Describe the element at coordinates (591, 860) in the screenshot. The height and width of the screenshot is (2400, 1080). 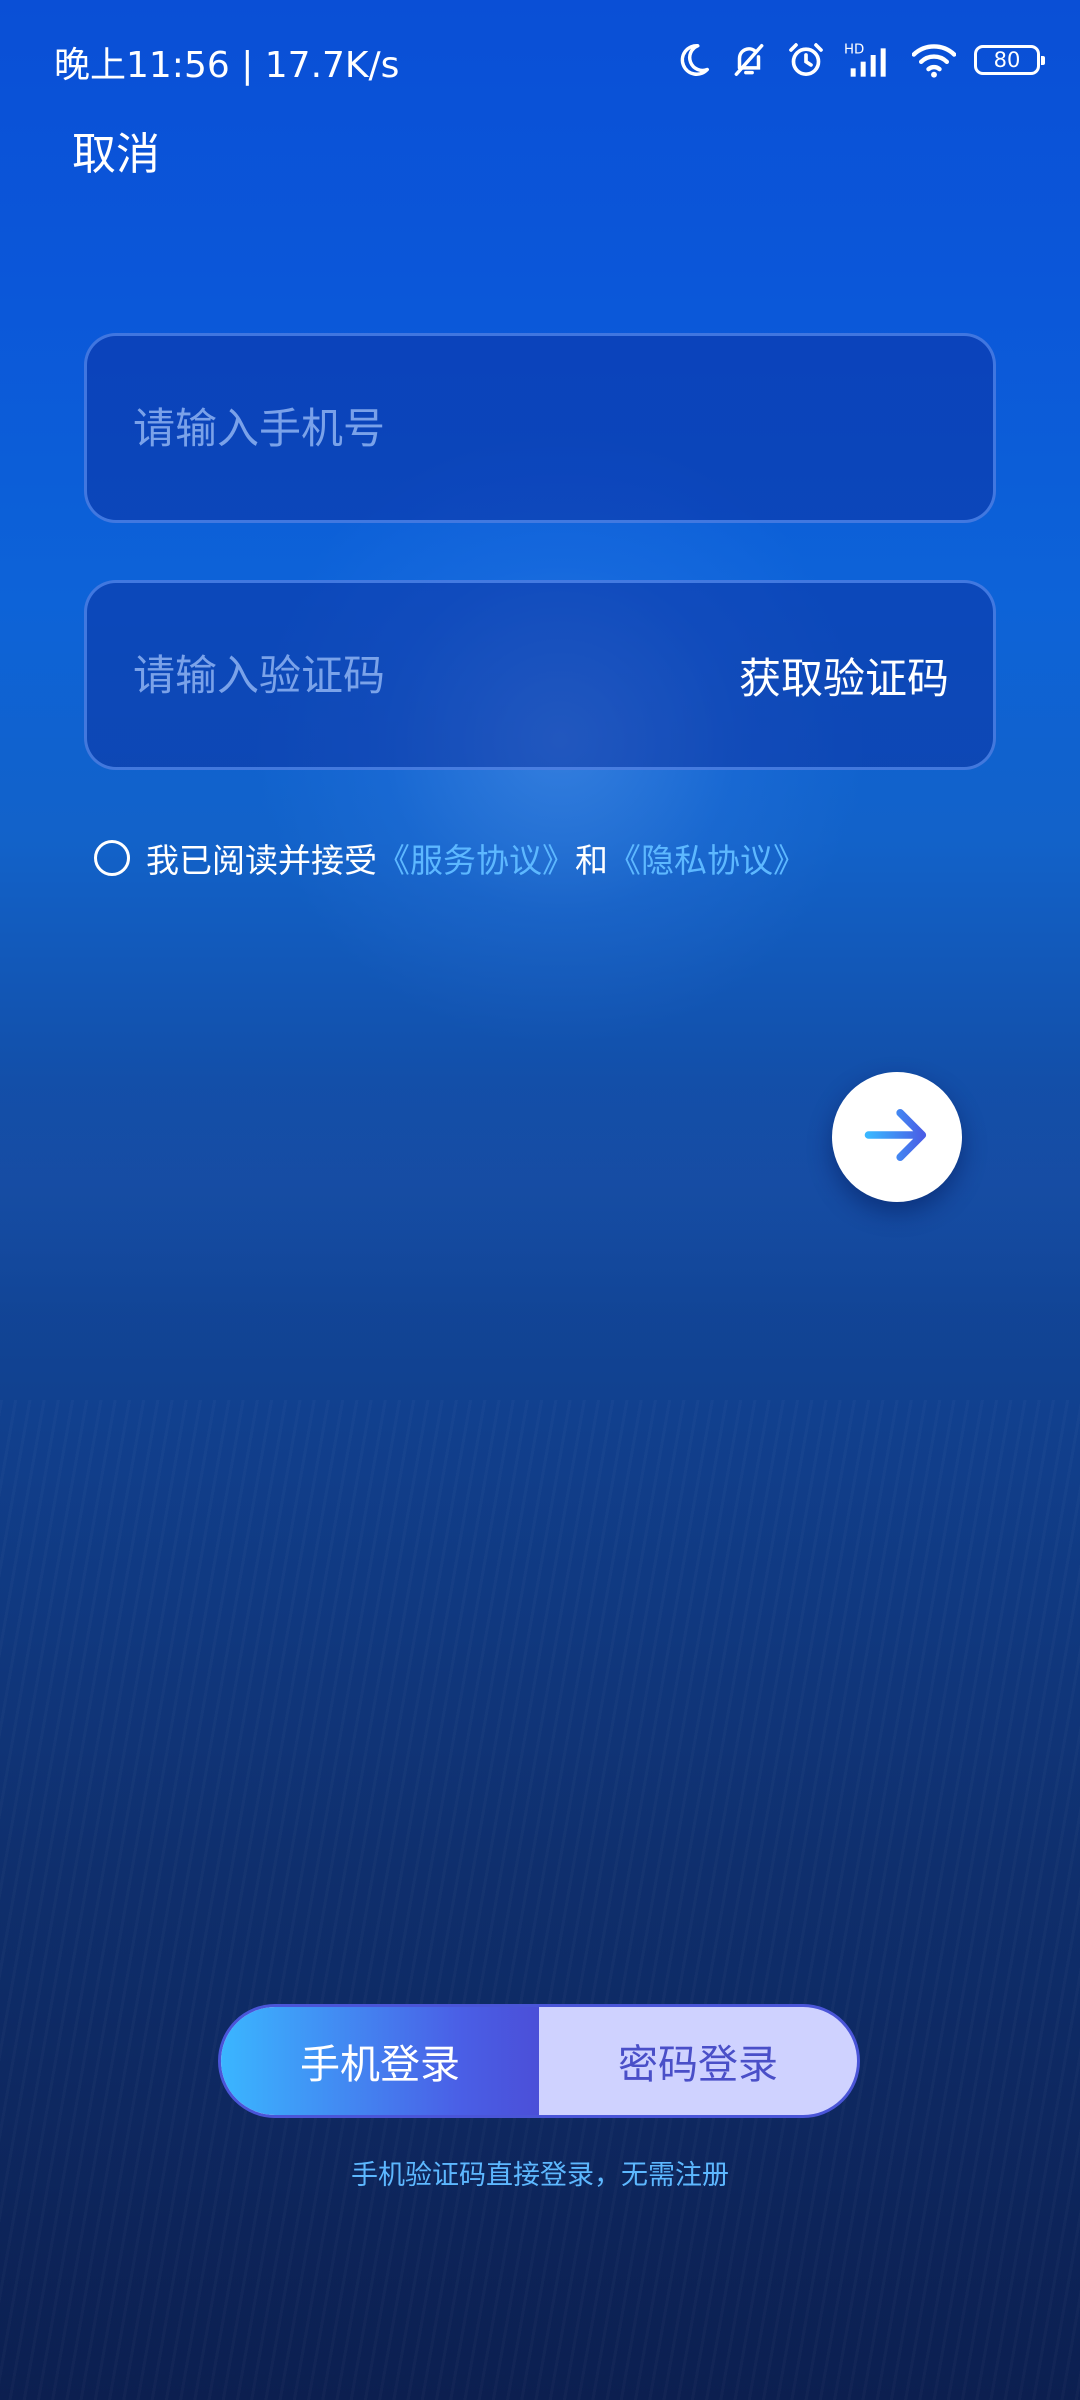
I see `agreement-conjunction: 和` at that location.